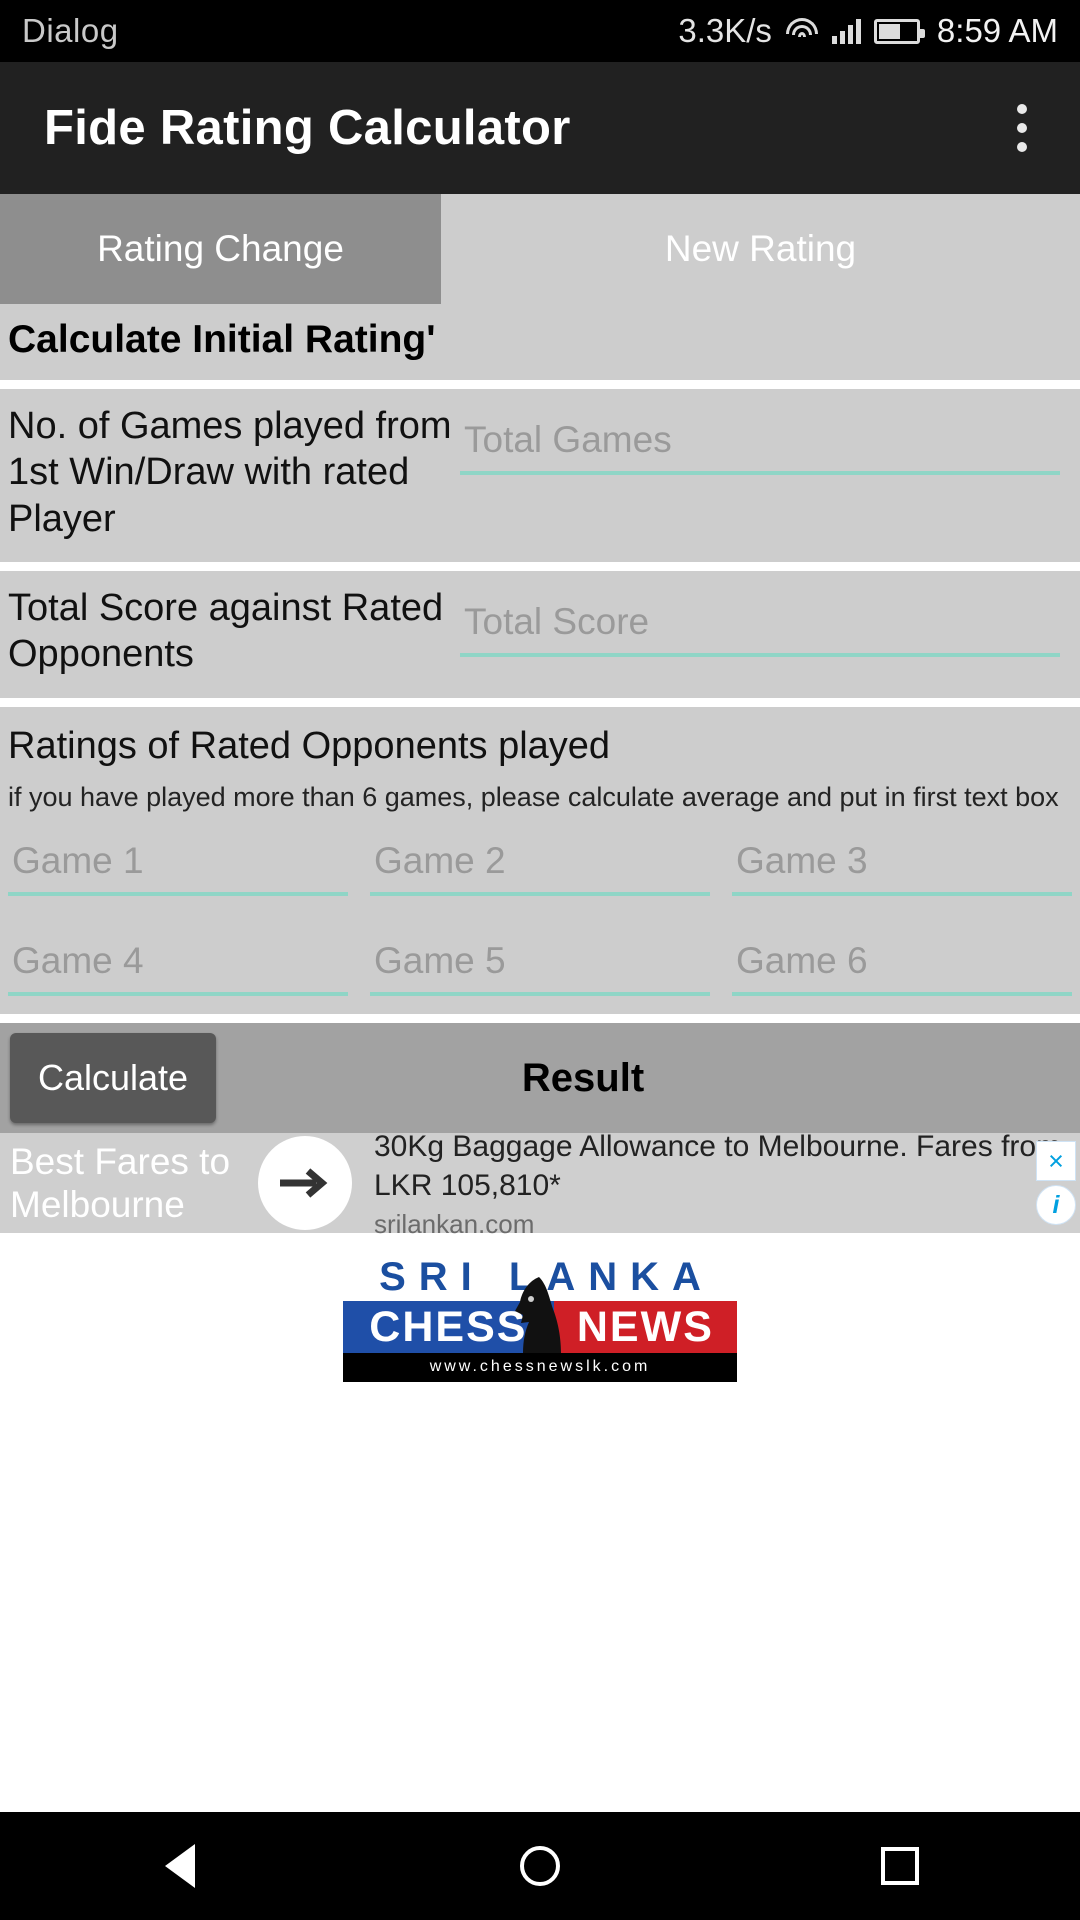 The width and height of the screenshot is (1080, 1920). What do you see at coordinates (540, 342) in the screenshot?
I see `section-header-card: Calculate Initial Rating'` at bounding box center [540, 342].